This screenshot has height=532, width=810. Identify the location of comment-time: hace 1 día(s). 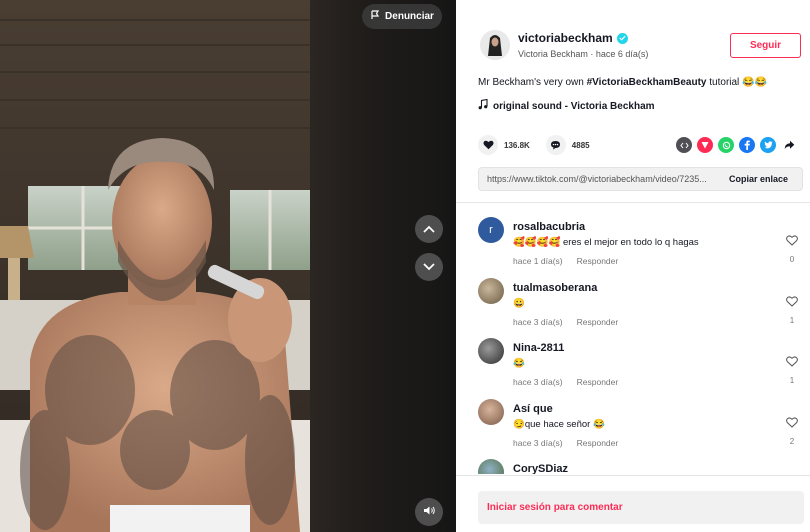
(538, 261).